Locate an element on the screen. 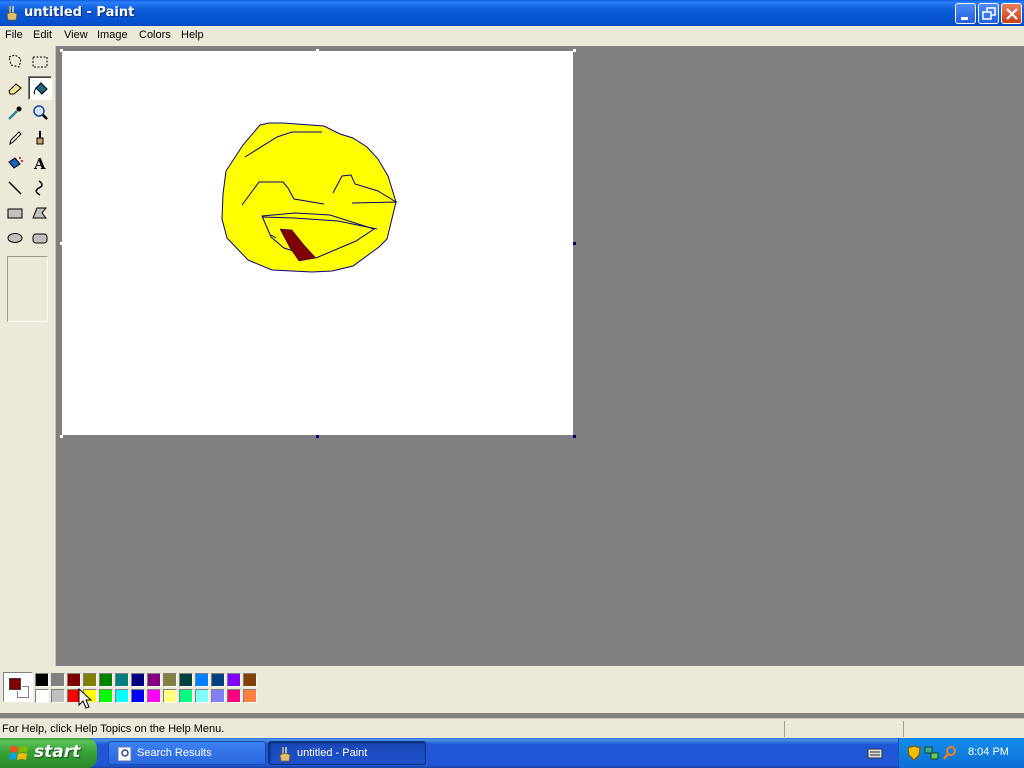 The image size is (1024, 768). maximize-button is located at coordinates (988, 13).